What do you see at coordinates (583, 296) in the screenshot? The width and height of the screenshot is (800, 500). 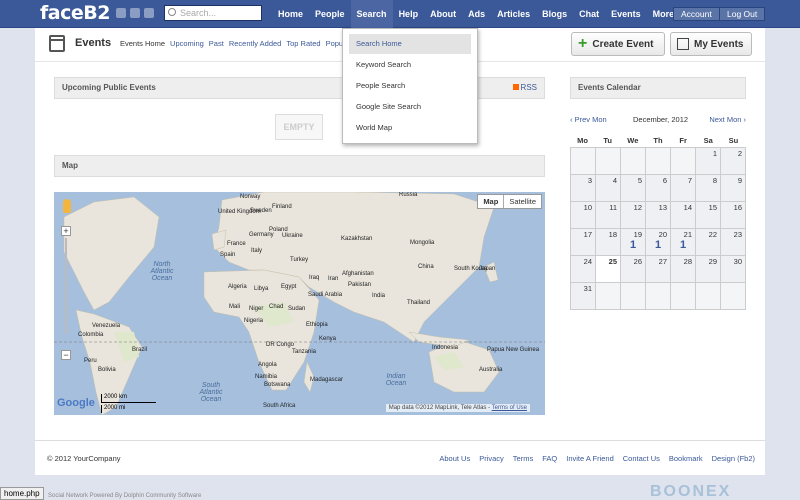 I see `calendar-day: 31` at bounding box center [583, 296].